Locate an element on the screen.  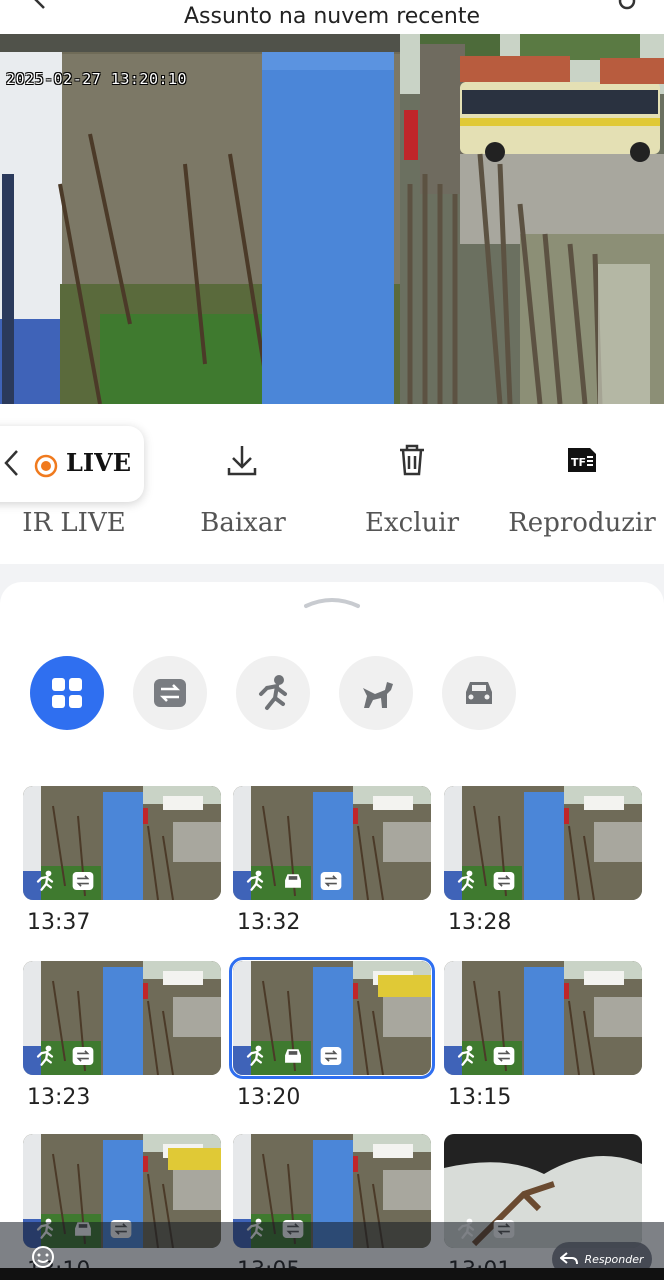
event-time-label: 13:28 is located at coordinates (480, 922).